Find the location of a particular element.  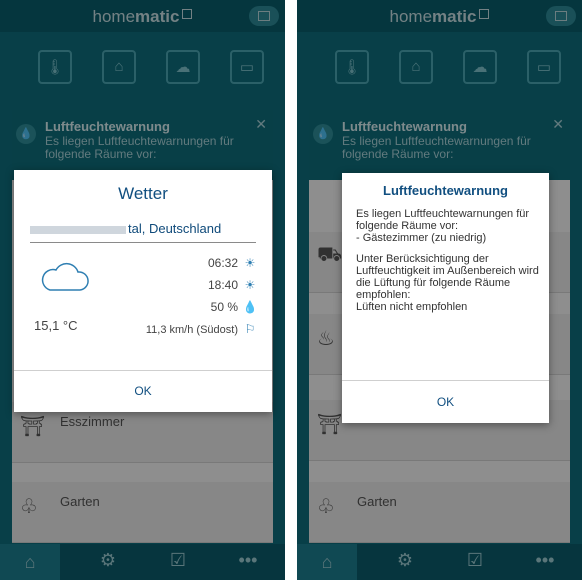

humidity-value: 50 % is located at coordinates (224, 307).